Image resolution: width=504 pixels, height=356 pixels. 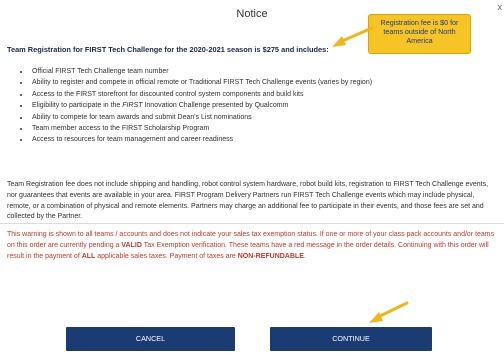 I want to click on divider, so click(x=252, y=223).